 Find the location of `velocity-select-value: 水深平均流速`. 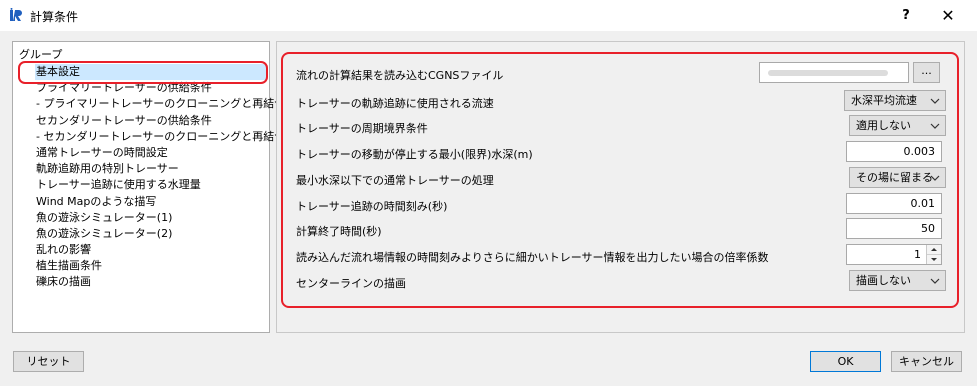

velocity-select-value: 水深平均流速 is located at coordinates (884, 100).